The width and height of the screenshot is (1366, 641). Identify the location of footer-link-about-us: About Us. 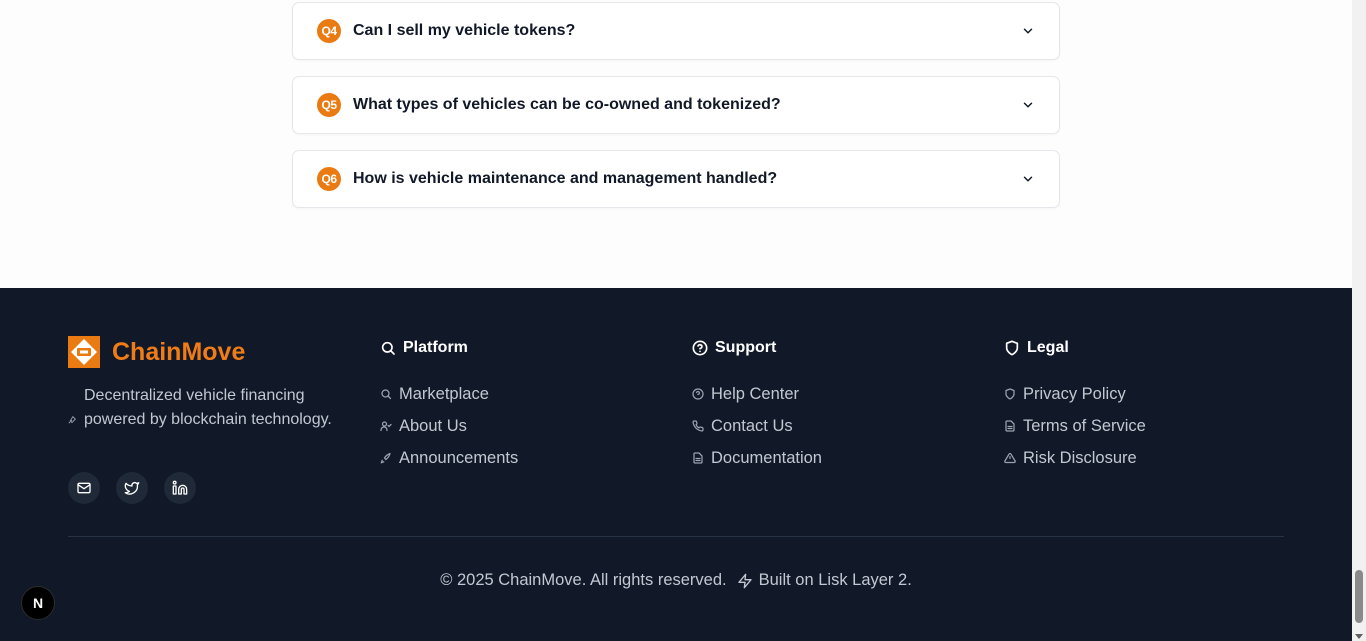
(449, 426).